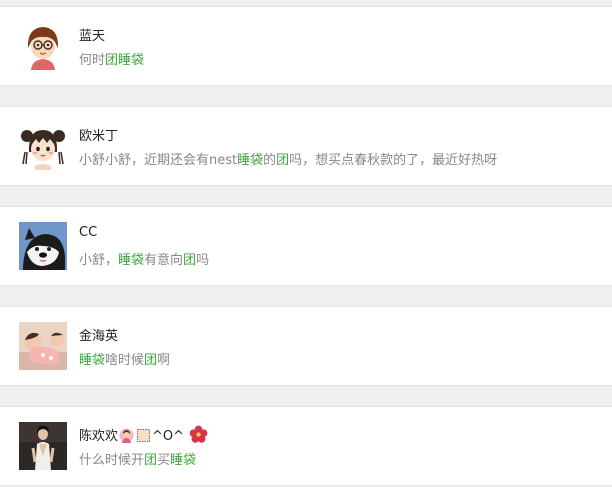 Image resolution: width=612 pixels, height=487 pixels. Describe the element at coordinates (92, 36) in the screenshot. I see `commenter-name: 蓝天` at that location.